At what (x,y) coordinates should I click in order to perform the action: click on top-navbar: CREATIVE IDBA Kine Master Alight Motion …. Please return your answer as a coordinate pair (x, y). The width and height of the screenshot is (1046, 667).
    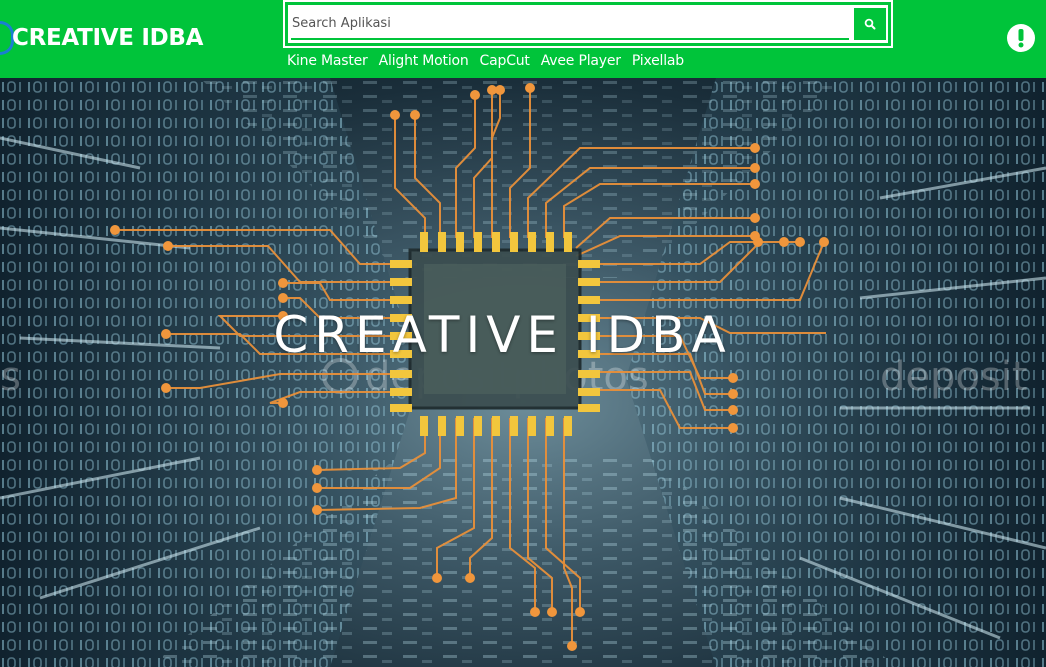
    Looking at the image, I should click on (523, 39).